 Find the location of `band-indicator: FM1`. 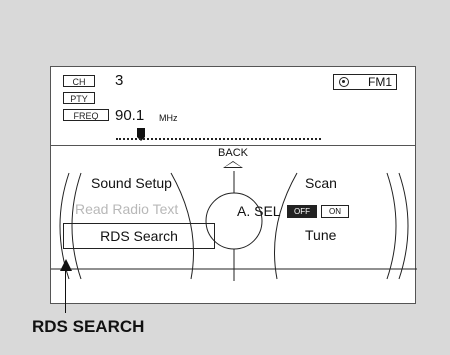

band-indicator: FM1 is located at coordinates (365, 82).